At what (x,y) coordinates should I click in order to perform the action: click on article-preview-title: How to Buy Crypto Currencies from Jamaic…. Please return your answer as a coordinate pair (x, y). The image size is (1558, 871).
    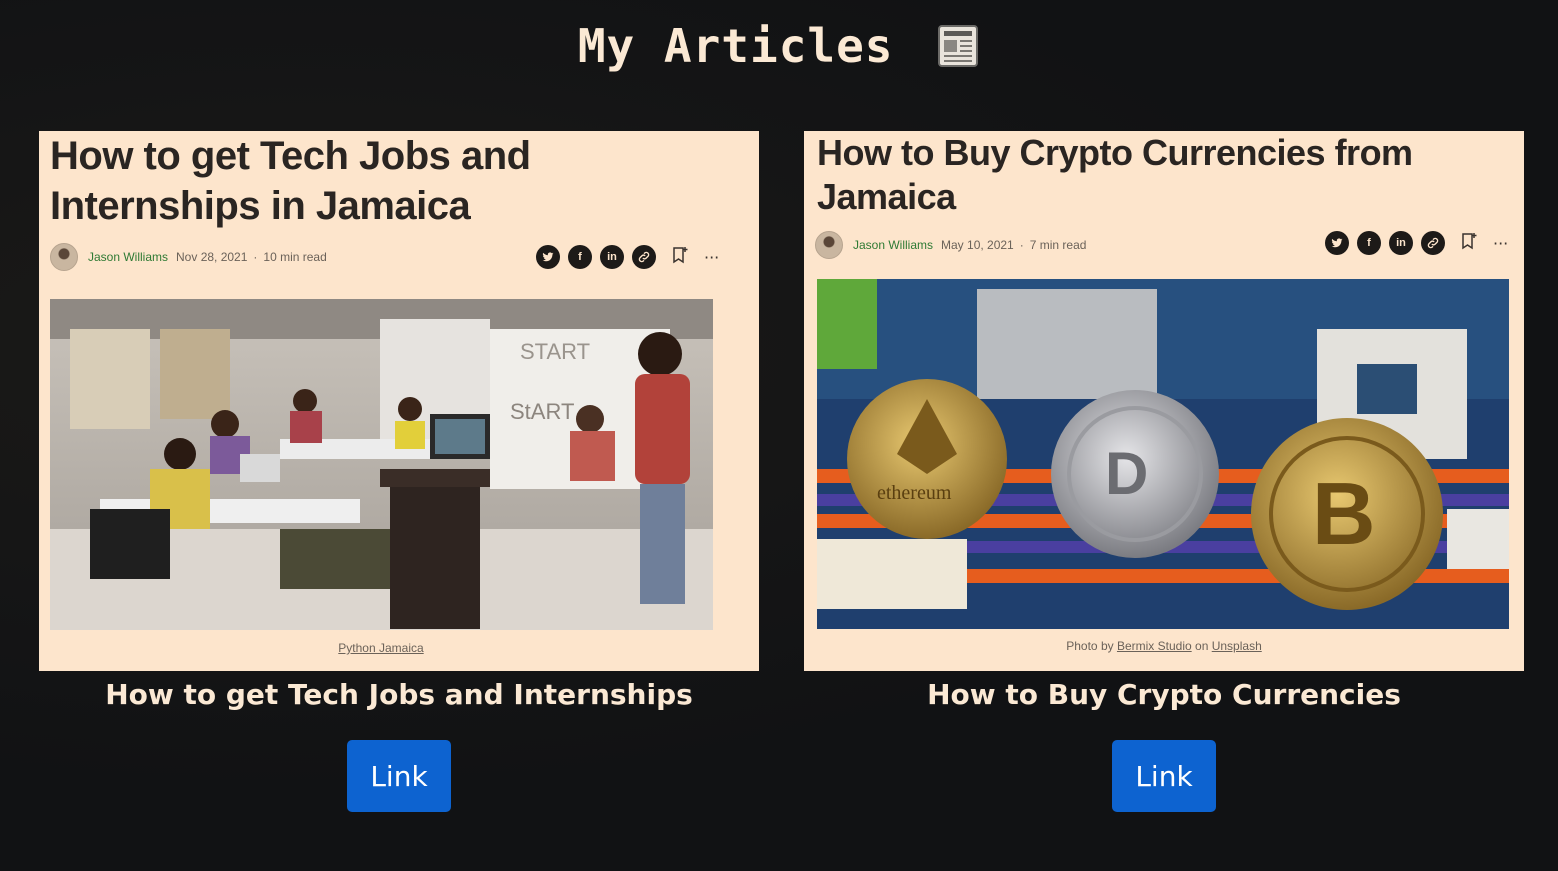
    Looking at the image, I should click on (1115, 174).